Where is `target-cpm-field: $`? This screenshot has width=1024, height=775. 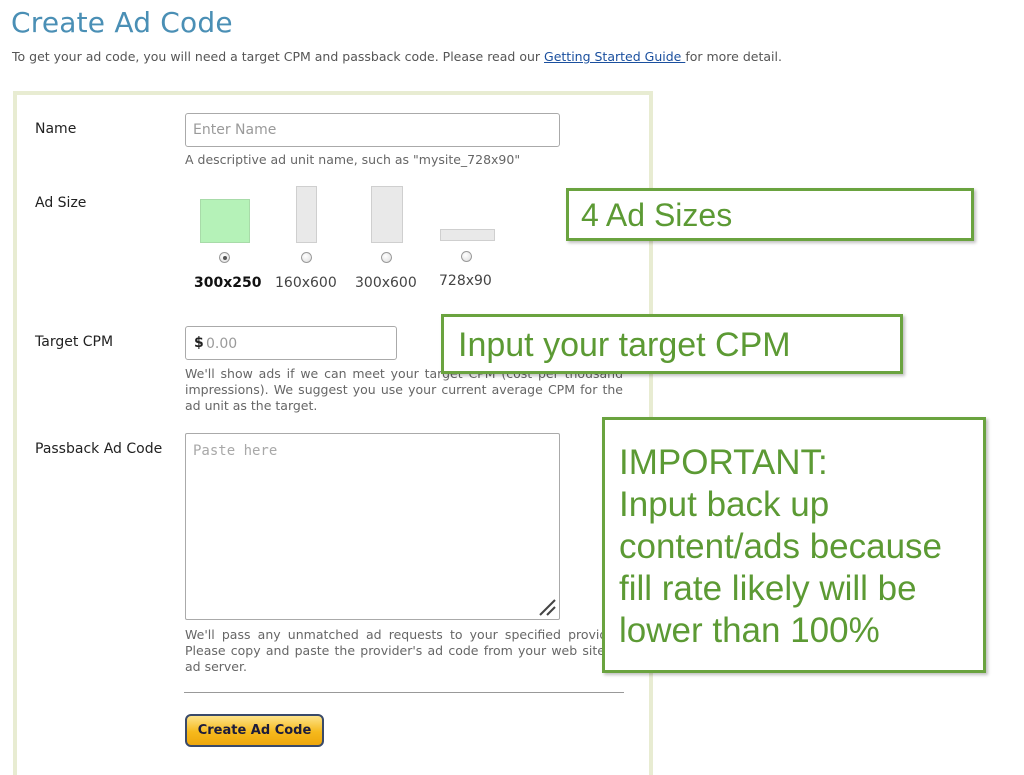
target-cpm-field: $ is located at coordinates (291, 343).